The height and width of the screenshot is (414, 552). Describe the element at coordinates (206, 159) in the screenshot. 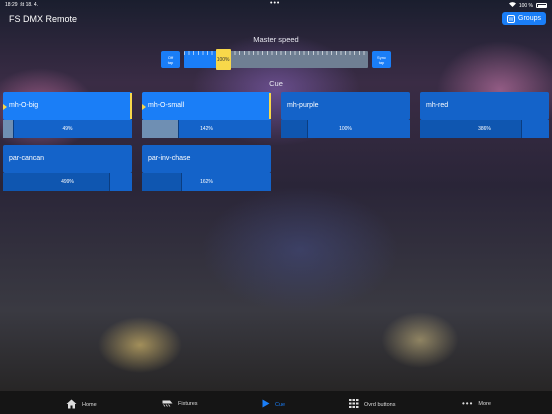

I see `cue-trigger: par-inv-chase` at that location.